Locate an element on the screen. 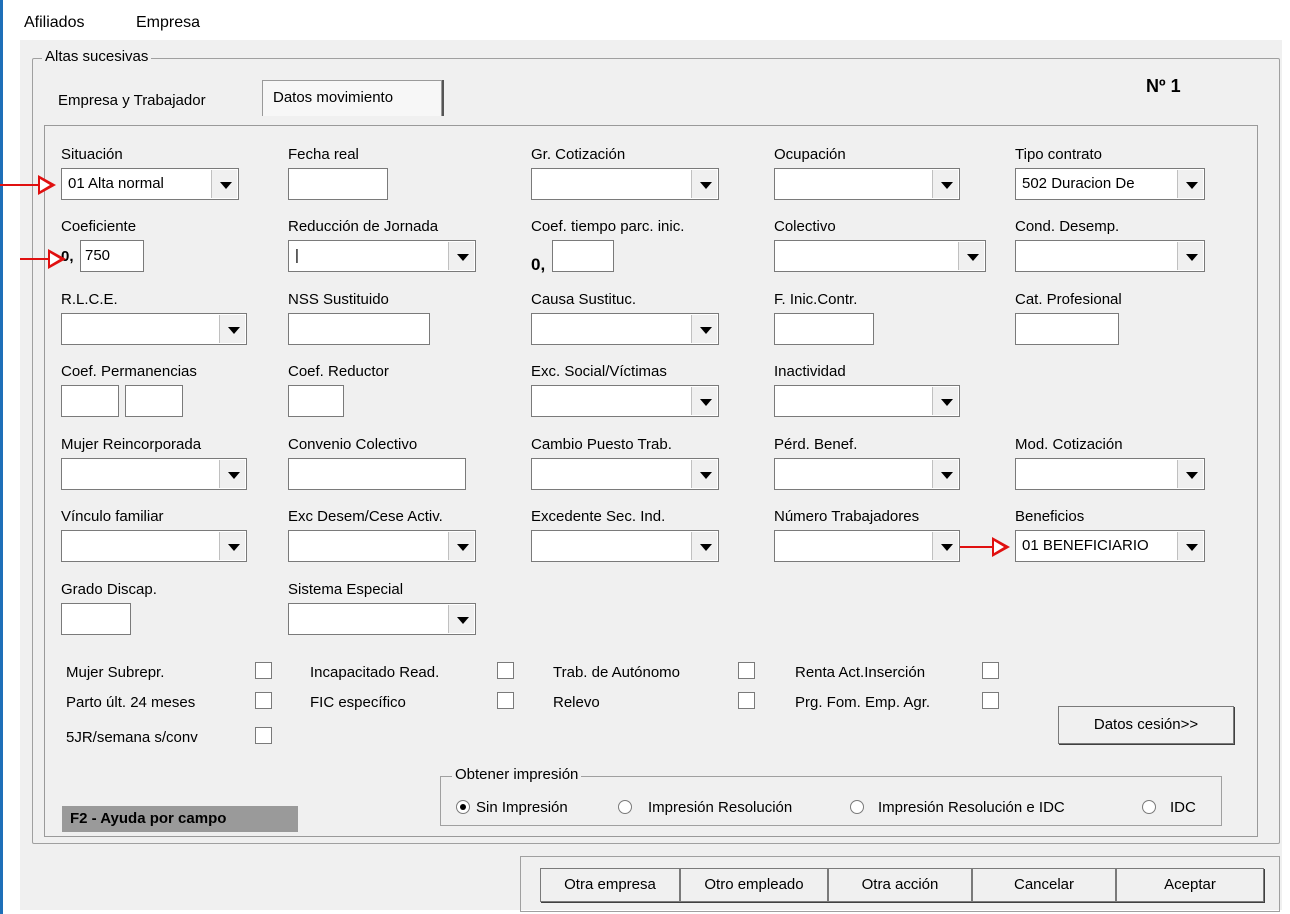 The image size is (1290, 914). vinculo-familiar-select is located at coordinates (154, 546).